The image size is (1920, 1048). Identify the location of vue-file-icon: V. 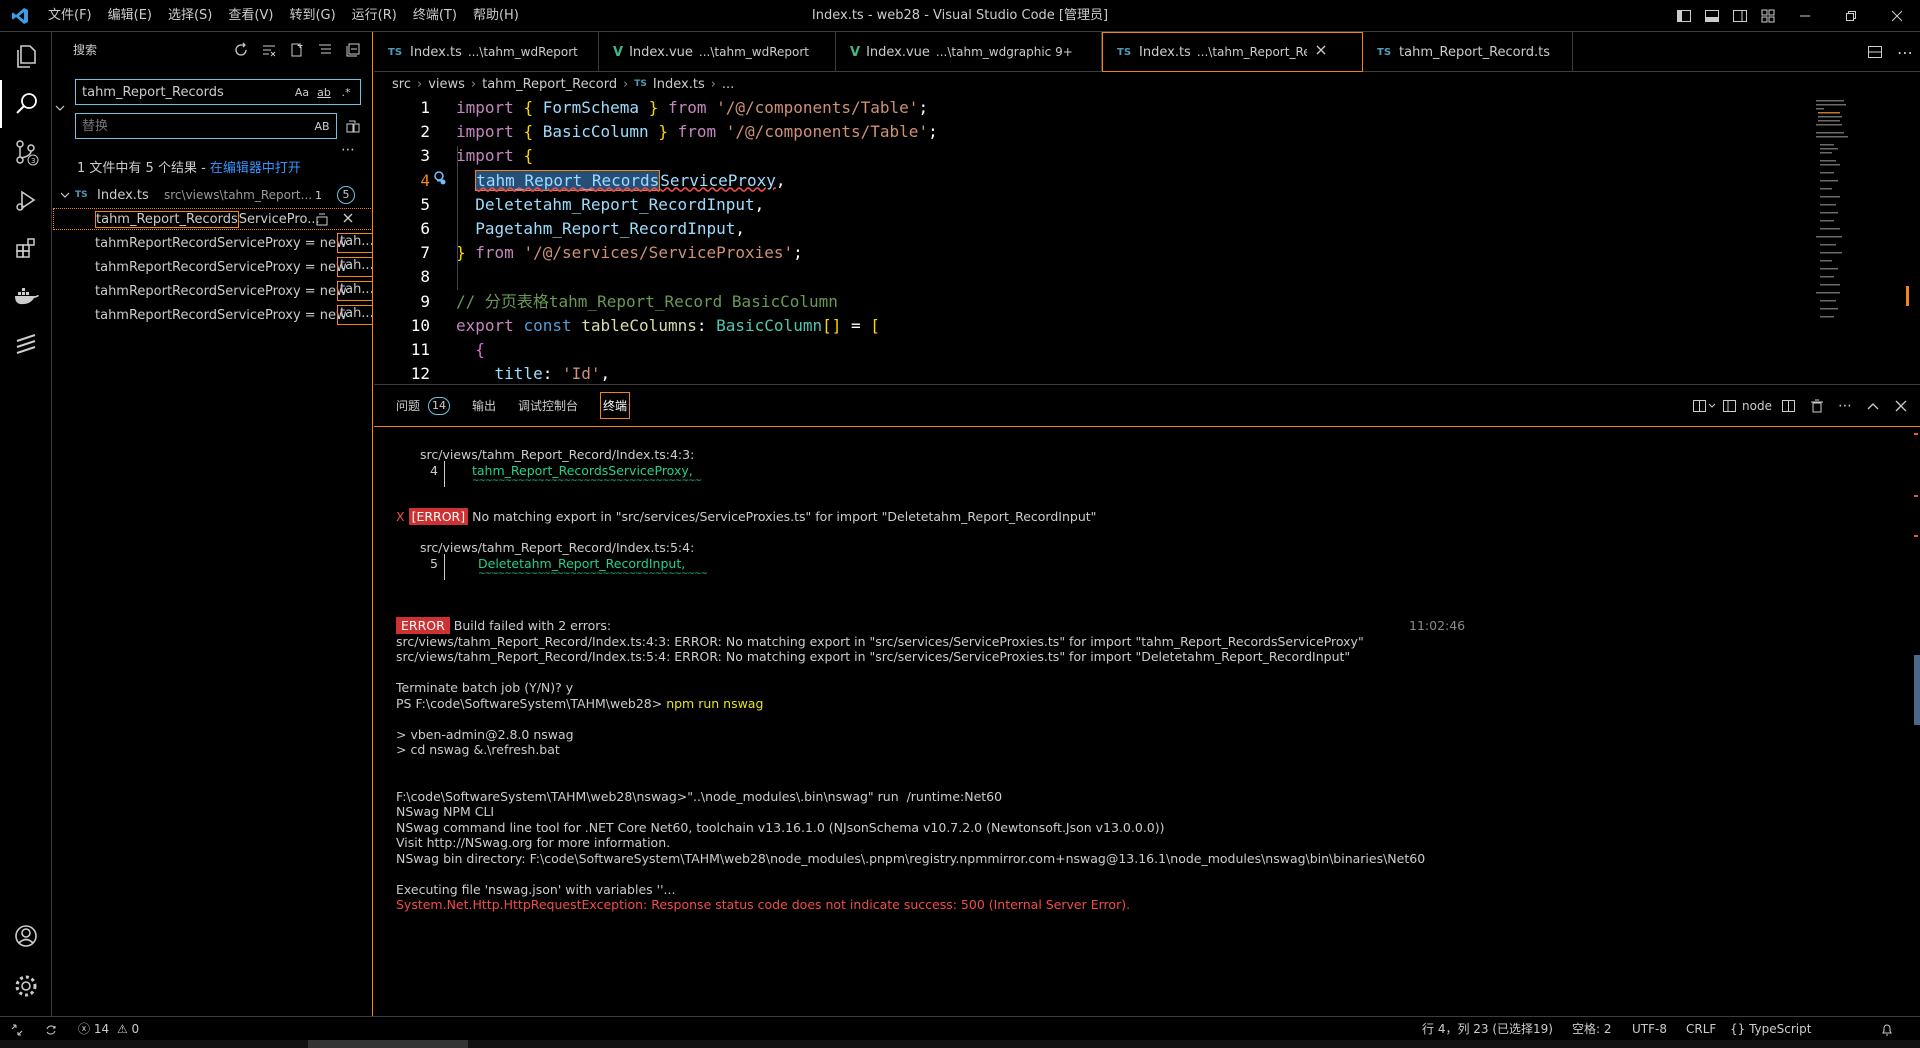
(618, 52).